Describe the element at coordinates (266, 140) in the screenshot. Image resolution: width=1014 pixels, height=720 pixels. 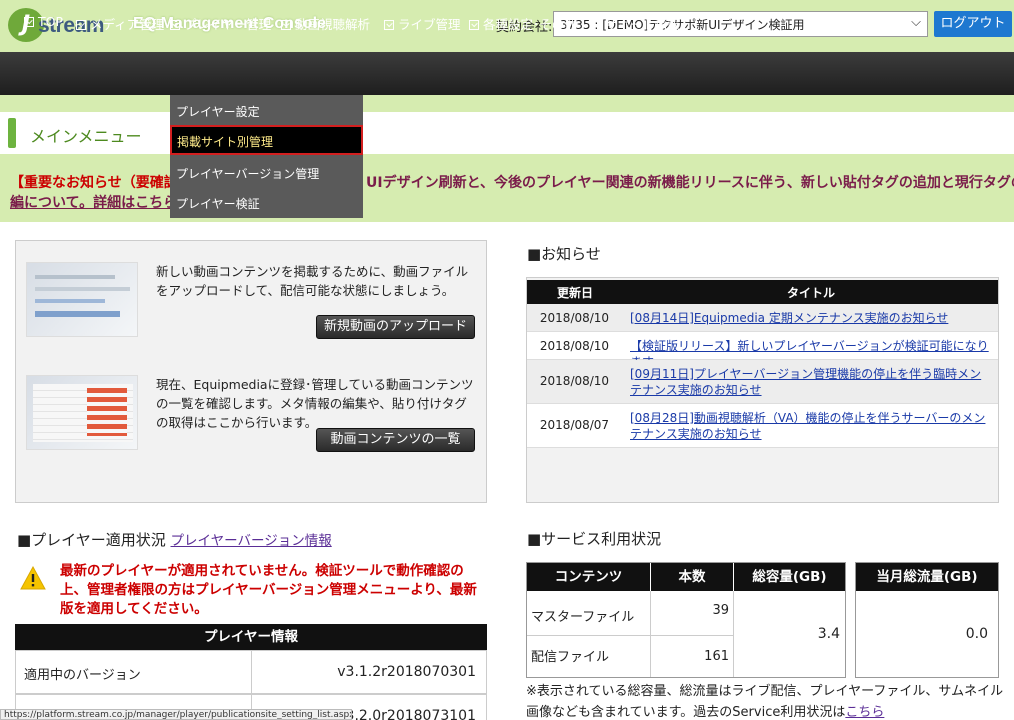
I see `dropdown-item-site-management: 掲載サイト別管理` at that location.